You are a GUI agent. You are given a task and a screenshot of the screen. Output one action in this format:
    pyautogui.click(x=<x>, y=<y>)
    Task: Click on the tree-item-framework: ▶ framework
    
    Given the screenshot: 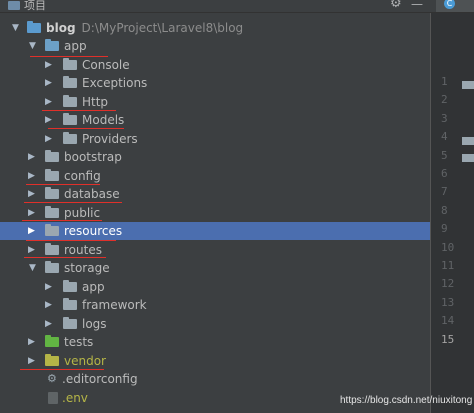 What is the action you would take?
    pyautogui.click(x=215, y=305)
    